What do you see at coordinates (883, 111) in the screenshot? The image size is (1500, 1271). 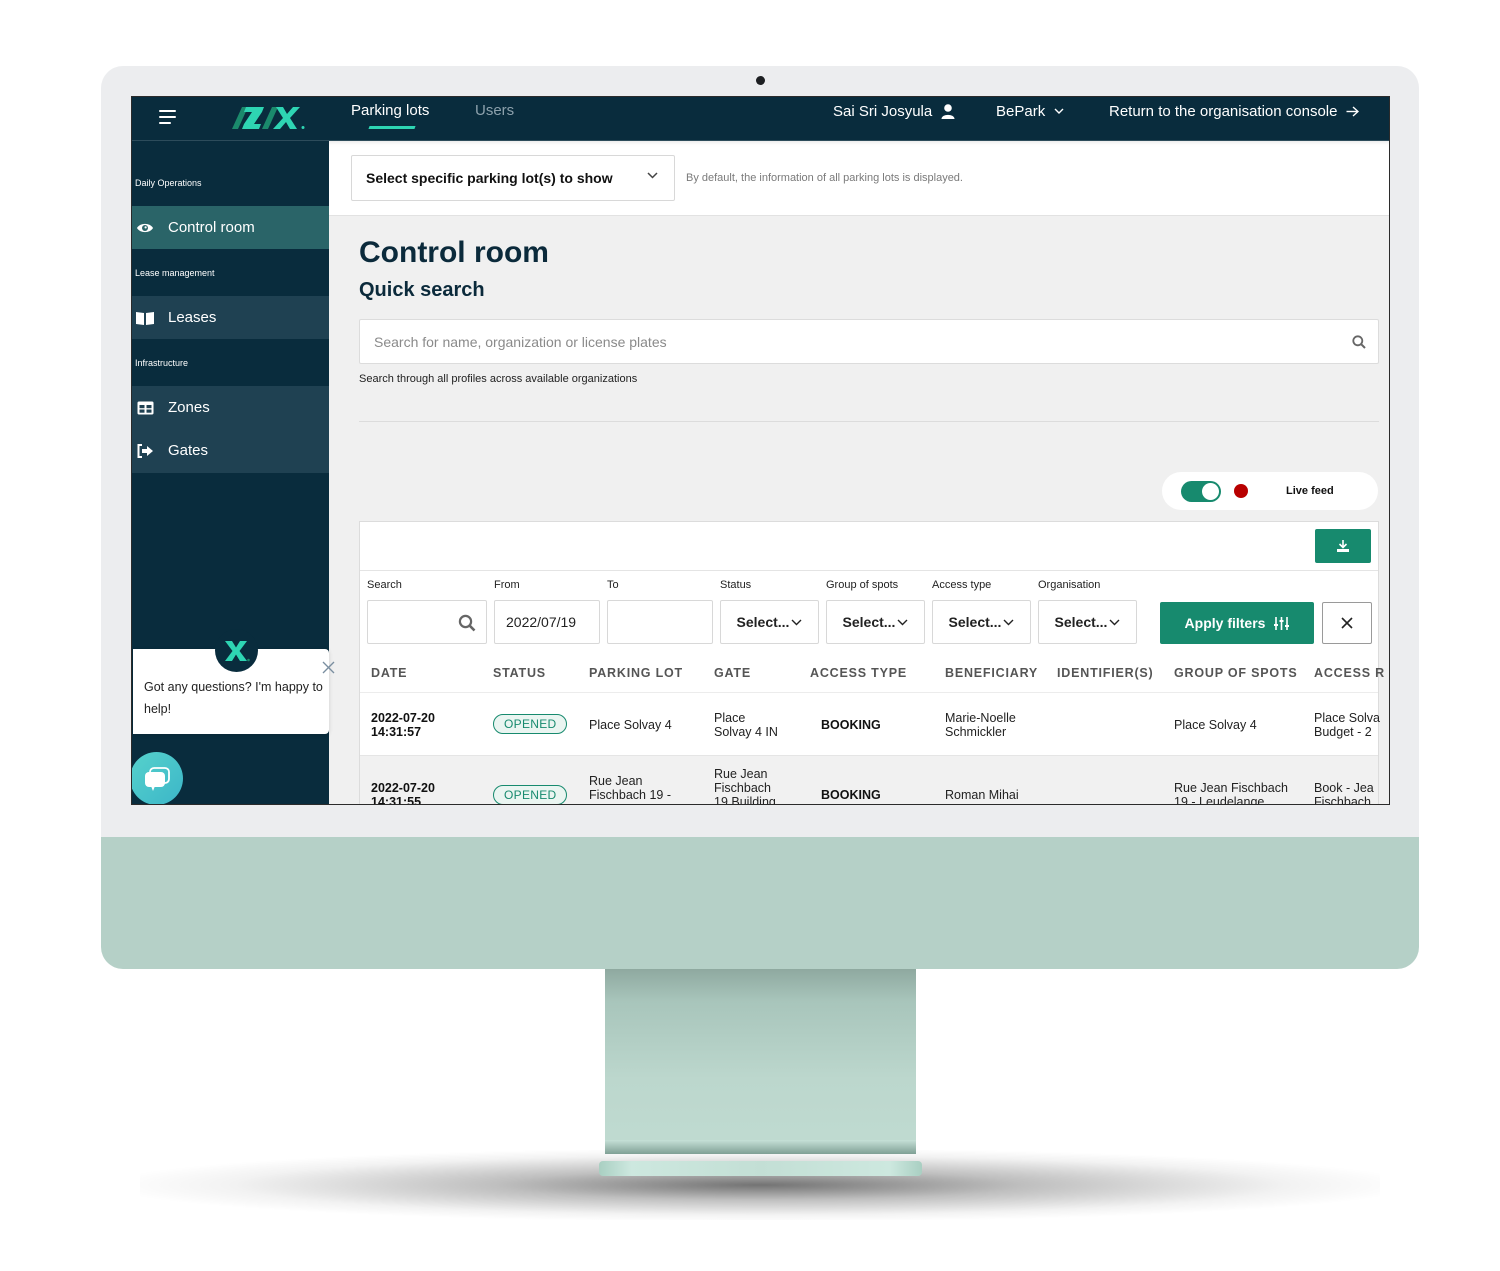 I see `user-name: Sai Sri Josyula` at bounding box center [883, 111].